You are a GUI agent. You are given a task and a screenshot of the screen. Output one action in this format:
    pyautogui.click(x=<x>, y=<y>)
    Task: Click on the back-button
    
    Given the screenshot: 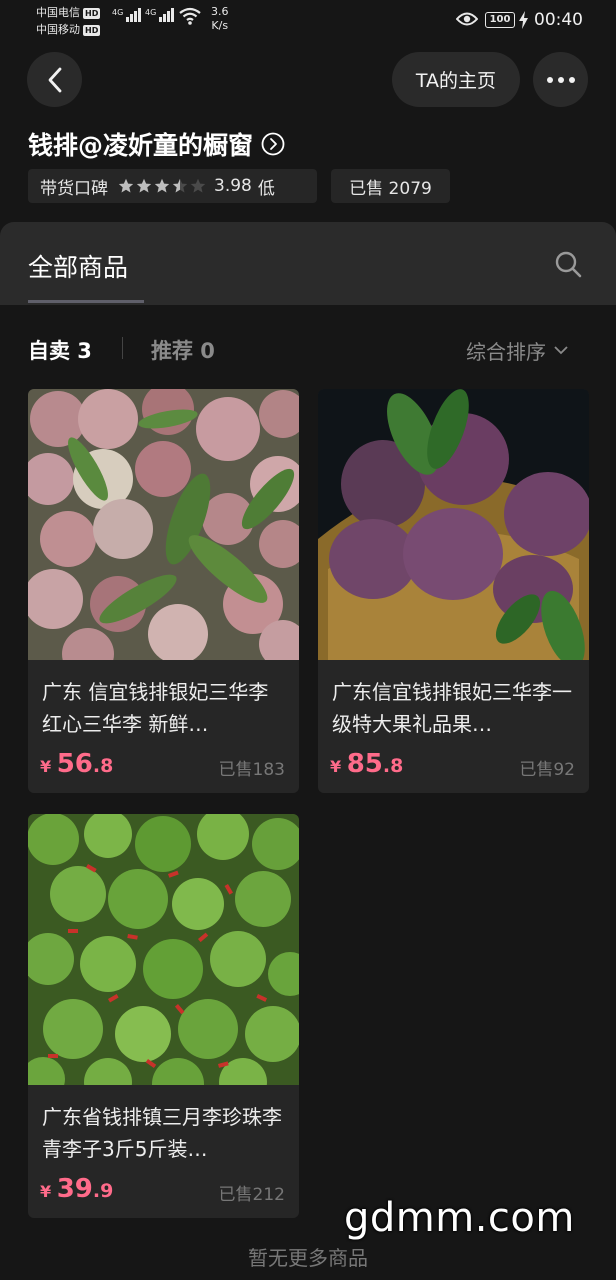 What is the action you would take?
    pyautogui.click(x=54, y=79)
    